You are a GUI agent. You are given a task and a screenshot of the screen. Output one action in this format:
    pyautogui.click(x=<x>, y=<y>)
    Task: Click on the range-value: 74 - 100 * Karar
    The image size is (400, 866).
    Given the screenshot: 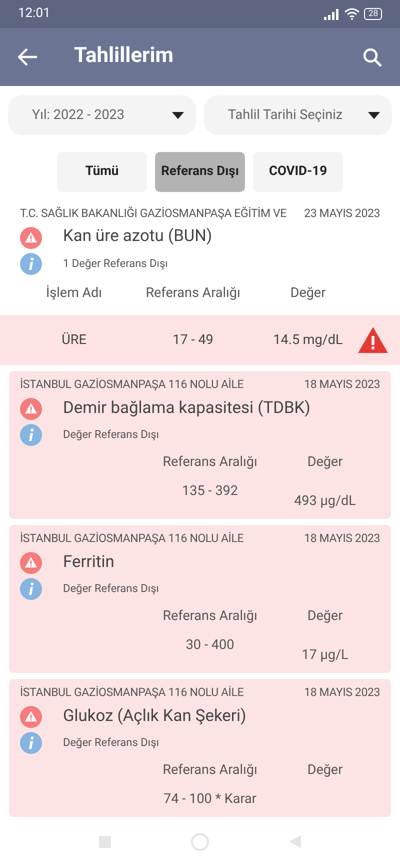 What is the action you would take?
    pyautogui.click(x=210, y=799)
    